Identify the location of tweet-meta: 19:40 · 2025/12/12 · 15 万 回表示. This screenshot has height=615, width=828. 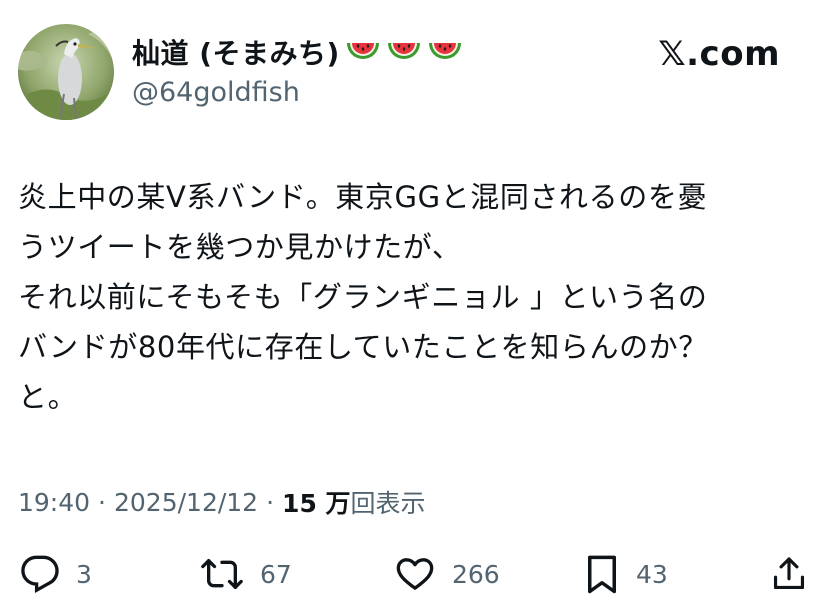
(222, 502).